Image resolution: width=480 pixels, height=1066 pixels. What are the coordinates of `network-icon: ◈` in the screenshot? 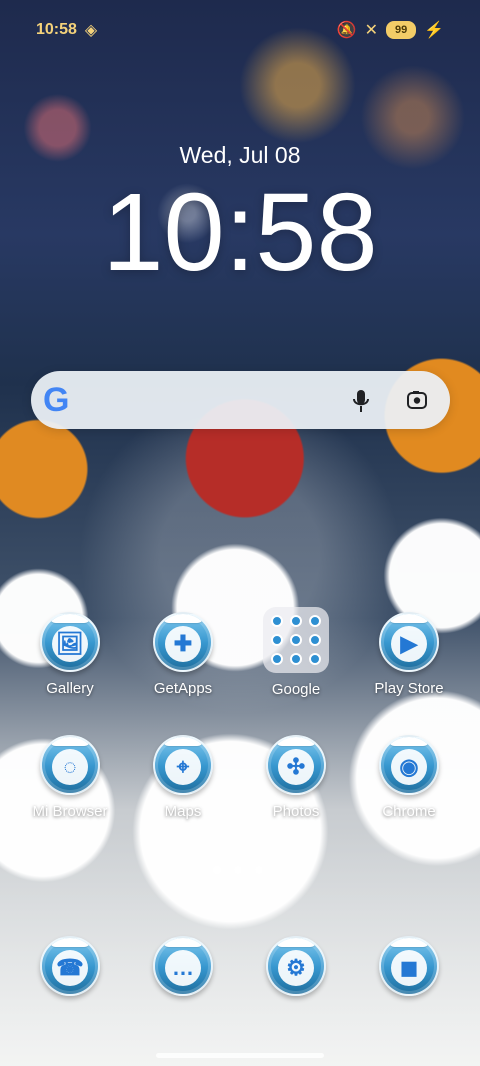 It's located at (91, 30).